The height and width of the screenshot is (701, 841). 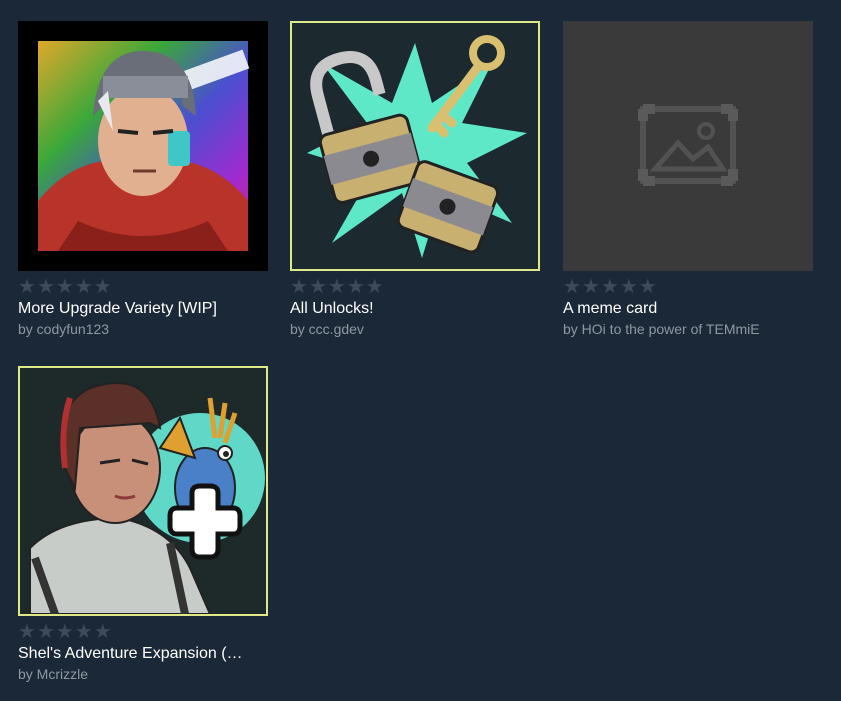 I want to click on workshop-item-card: ★ ★ ★ ★ ★ All Unlocks! by ccc.gdev, so click(x=415, y=179).